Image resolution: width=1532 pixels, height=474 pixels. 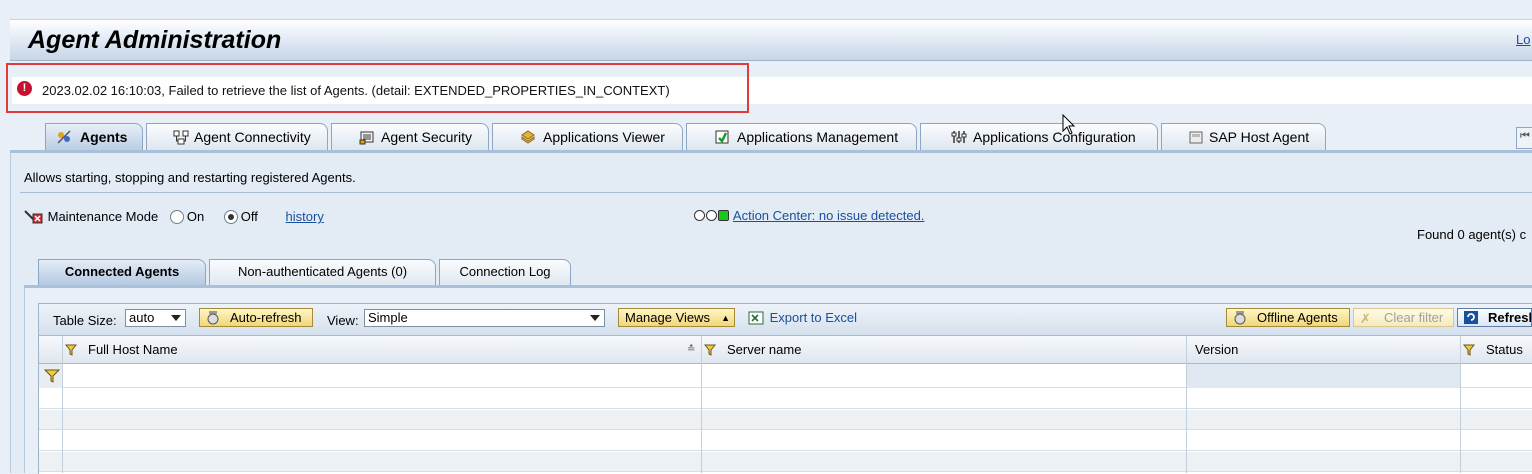 What do you see at coordinates (587, 136) in the screenshot?
I see `tab-applications-viewer: Applications Viewer` at bounding box center [587, 136].